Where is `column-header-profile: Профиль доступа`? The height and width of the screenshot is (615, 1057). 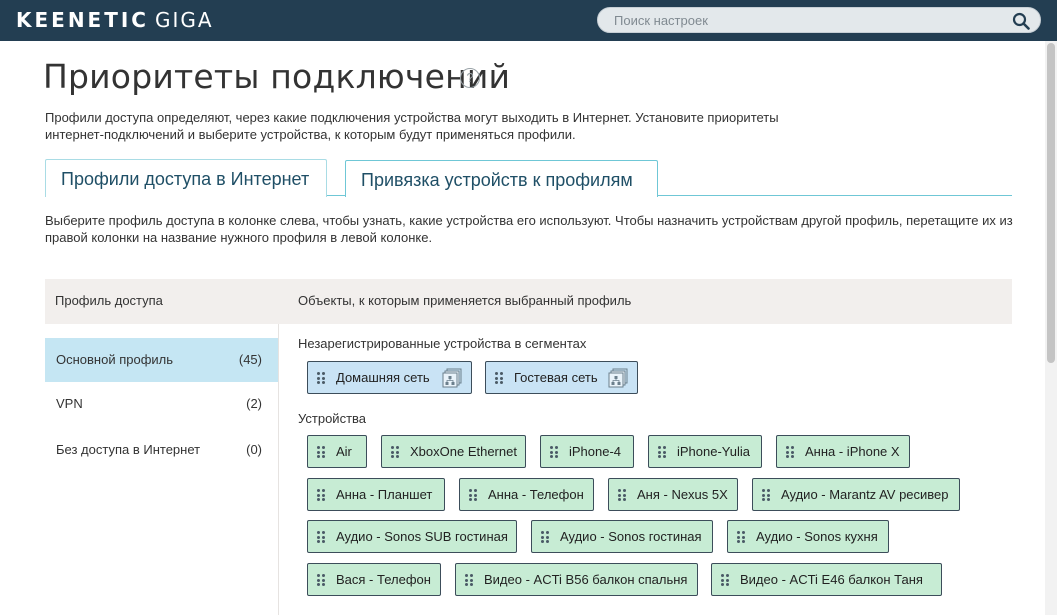 column-header-profile: Профиль доступа is located at coordinates (109, 300).